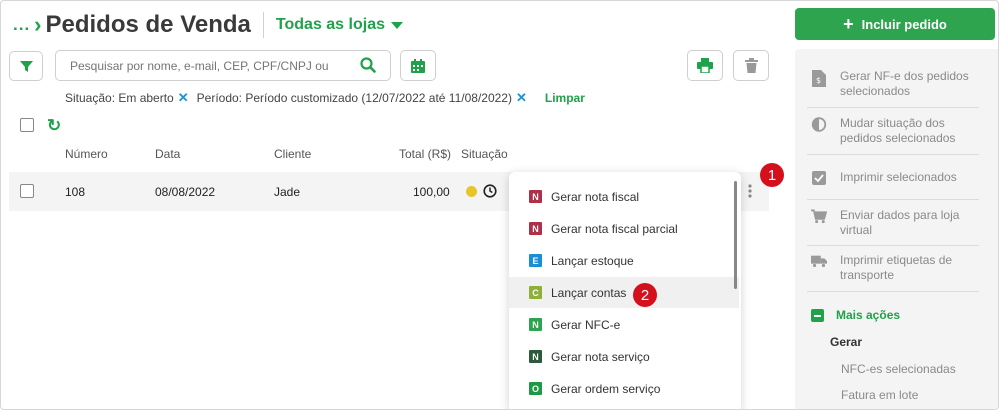 This screenshot has height=410, width=999. Describe the element at coordinates (287, 192) in the screenshot. I see `row-client: Jade` at that location.